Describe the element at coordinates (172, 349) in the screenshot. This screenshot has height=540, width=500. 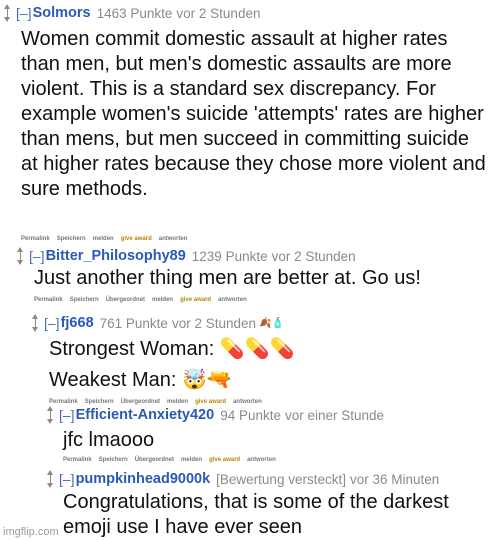
I see `comment-line-strongest: Strongest Woman: 💊💊💊` at that location.